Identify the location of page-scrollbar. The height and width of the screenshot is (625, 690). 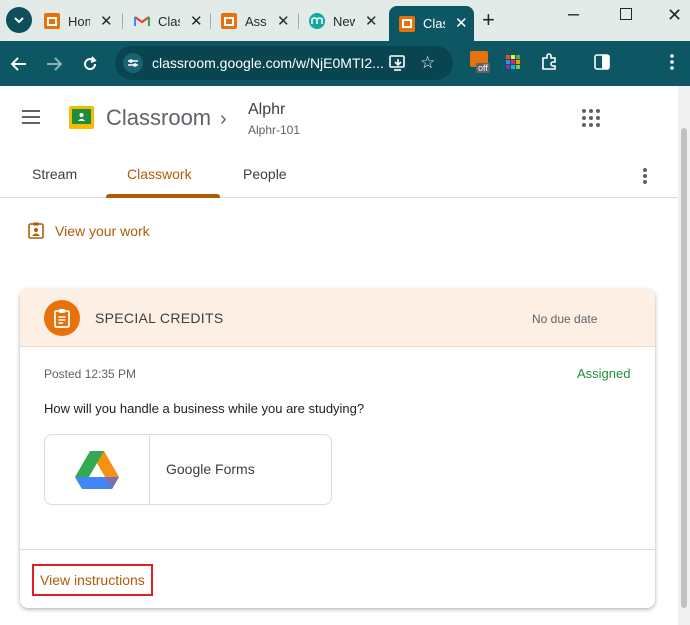
(684, 355).